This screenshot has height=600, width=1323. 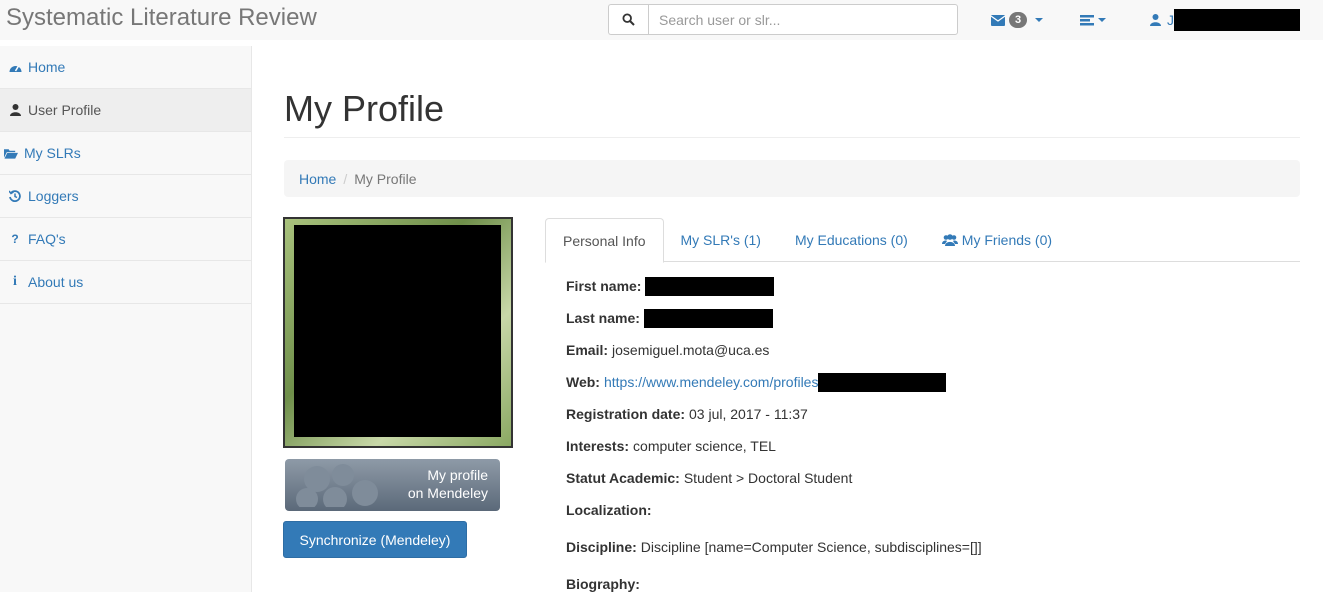 I want to click on mendeley-line-1: My profile, so click(x=457, y=475).